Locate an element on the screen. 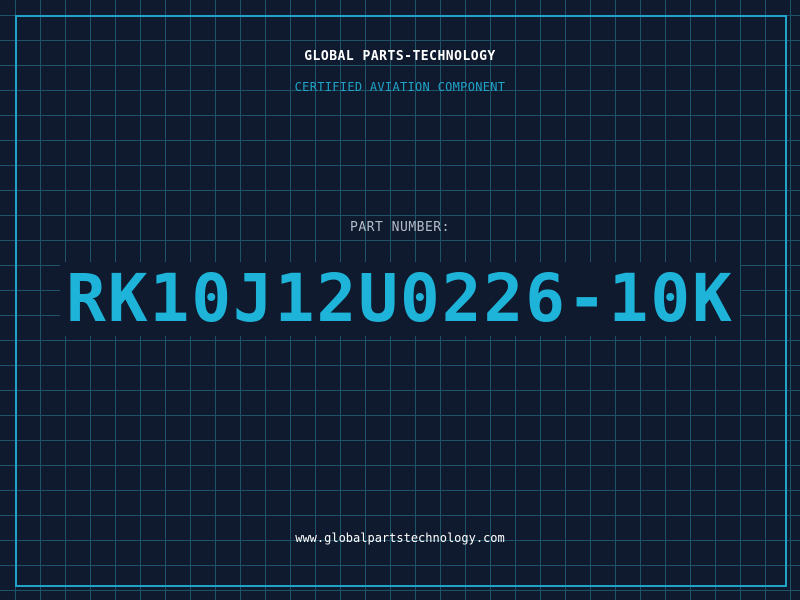  part-number: RK10J12U0226-10K is located at coordinates (400, 299).